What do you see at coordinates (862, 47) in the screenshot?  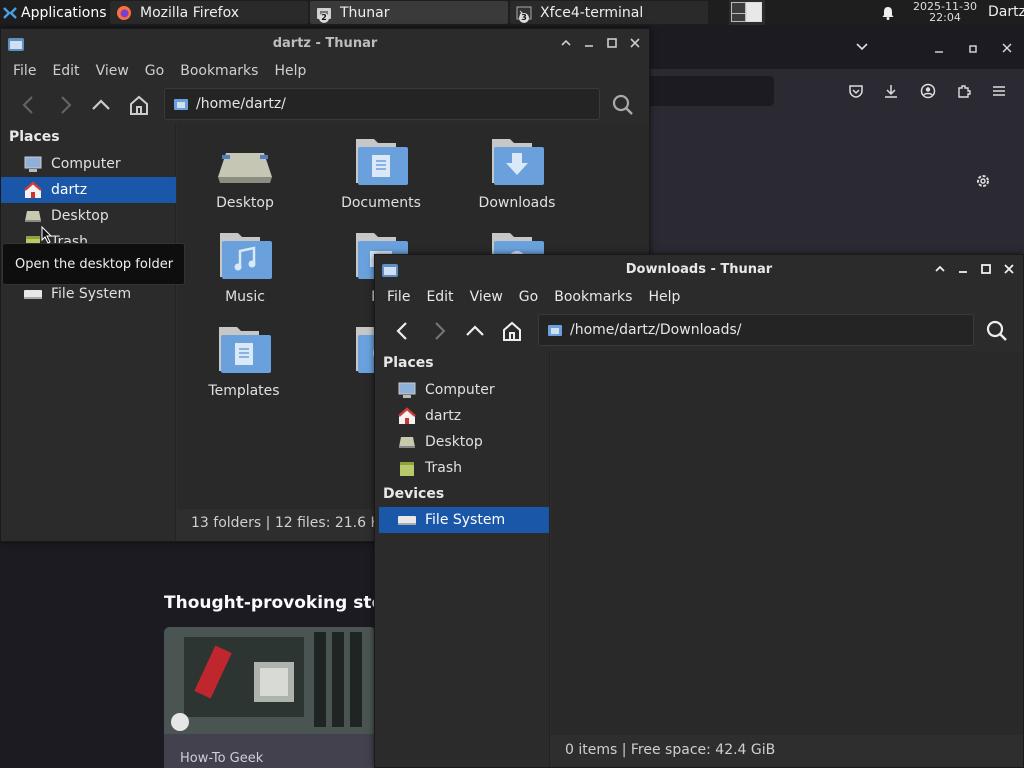 I see `list-tabs-icon` at bounding box center [862, 47].